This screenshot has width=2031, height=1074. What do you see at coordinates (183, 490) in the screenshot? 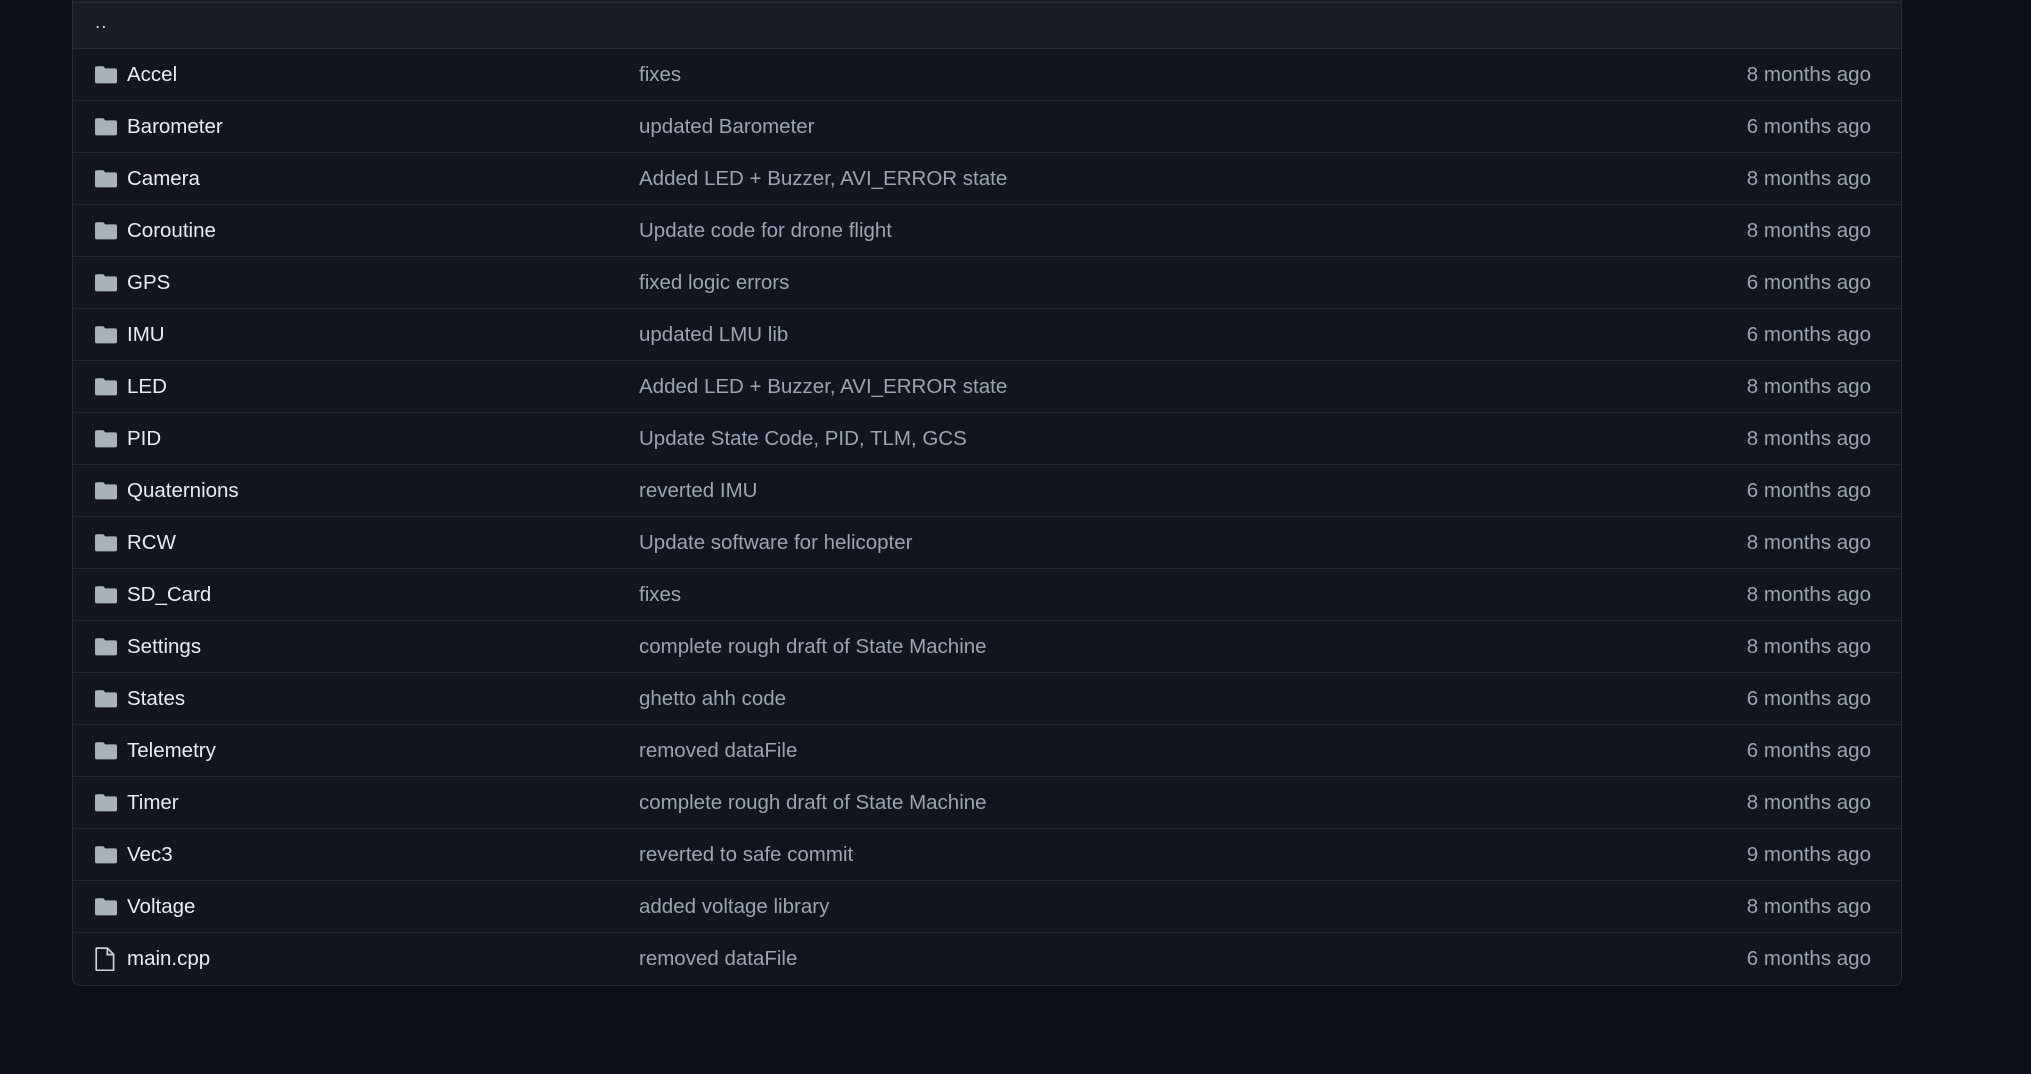
I see `entry-name-link: Quaternions` at bounding box center [183, 490].